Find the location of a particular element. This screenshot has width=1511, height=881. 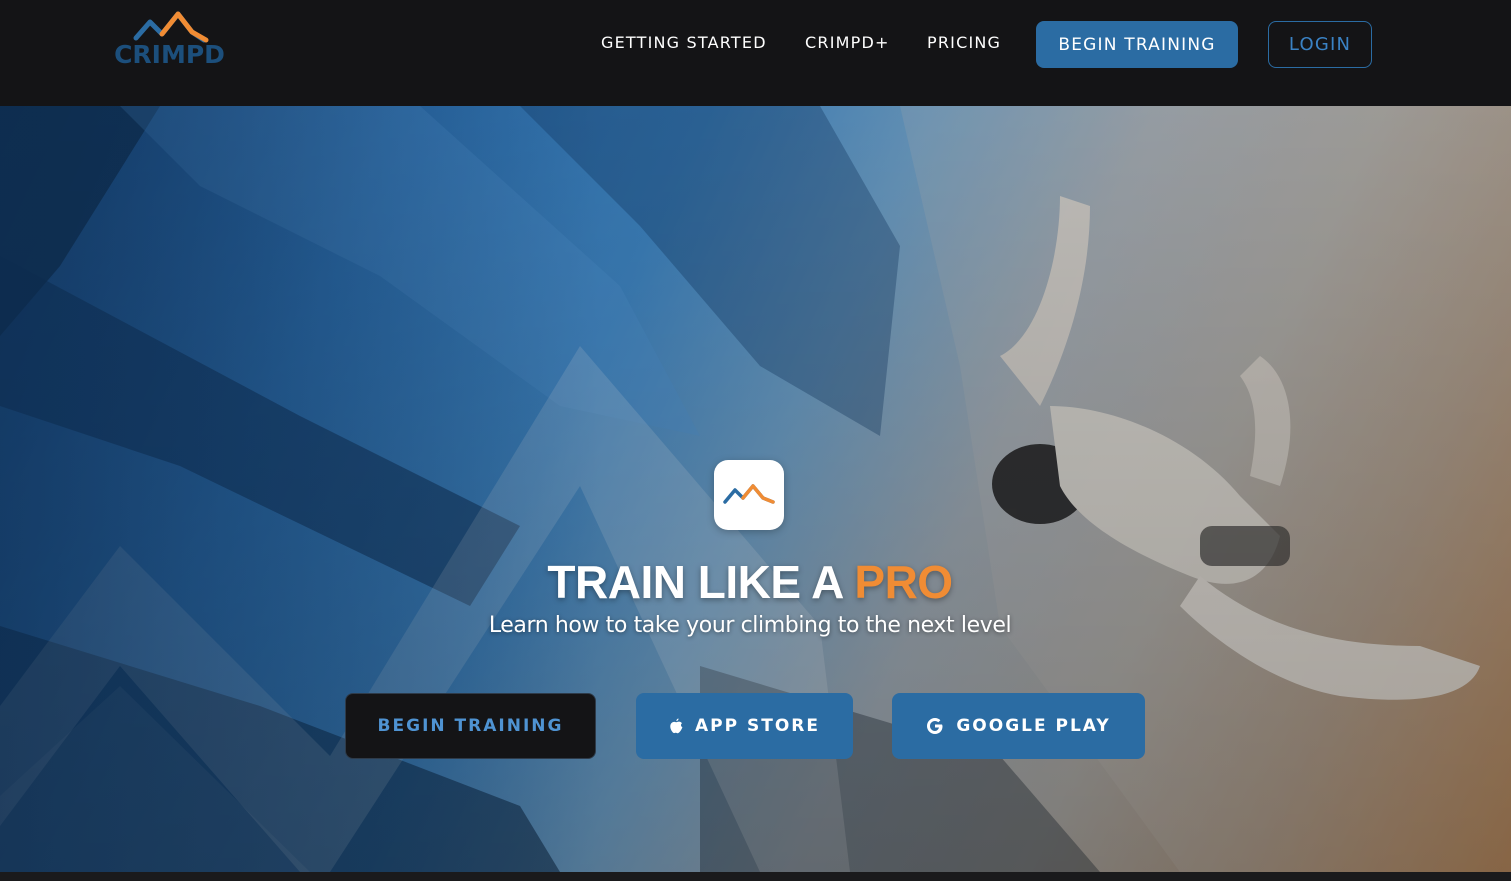

app-store-label: APP STORE is located at coordinates (757, 726).